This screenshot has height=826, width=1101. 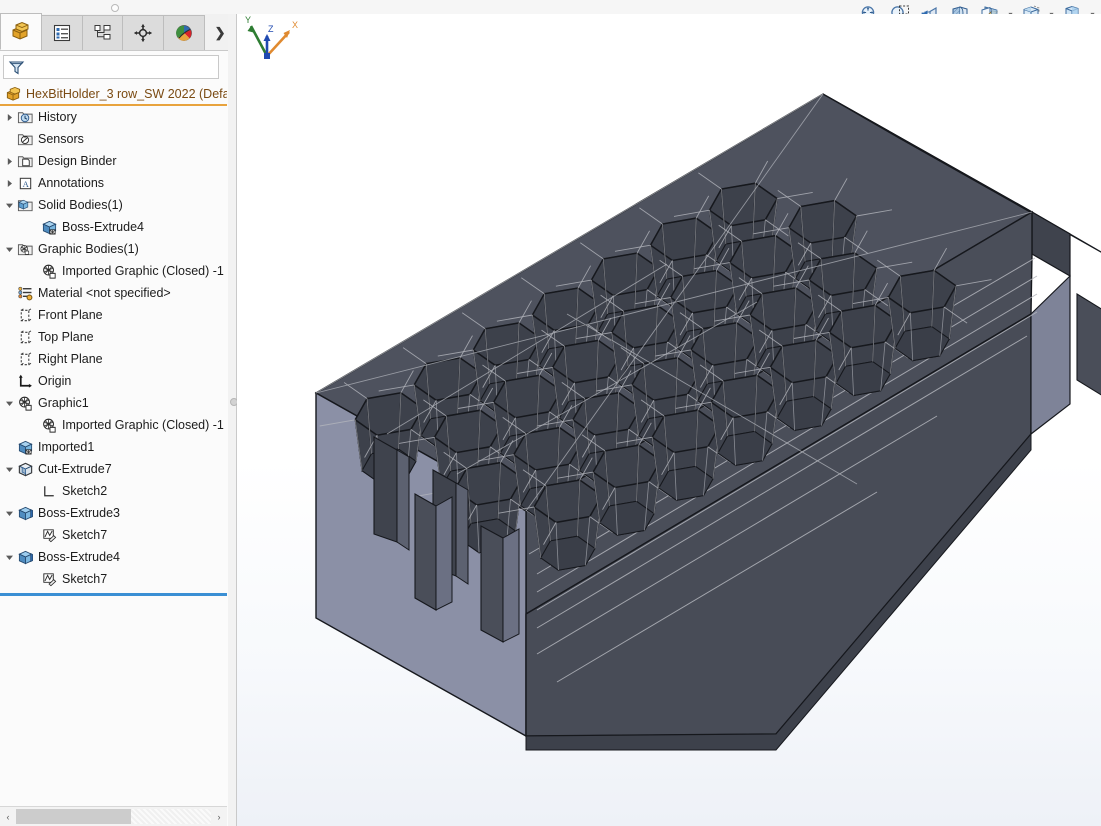 What do you see at coordinates (85, 491) in the screenshot?
I see `tree-item-label: Sketch2` at bounding box center [85, 491].